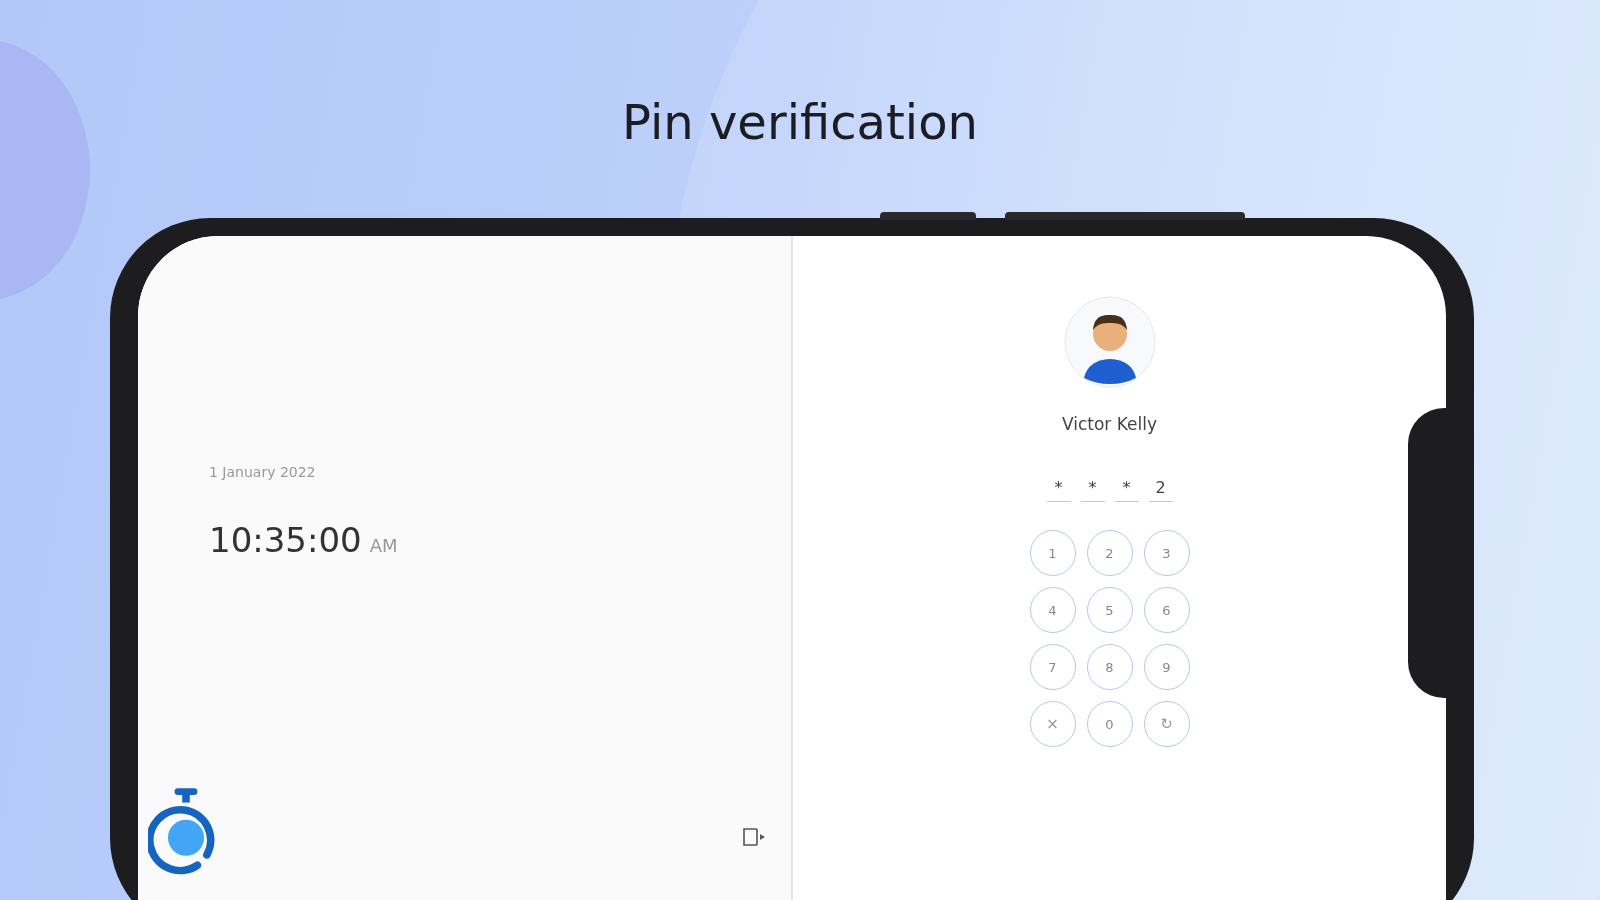  What do you see at coordinates (1052, 553) in the screenshot?
I see `keypad-key: 1` at bounding box center [1052, 553].